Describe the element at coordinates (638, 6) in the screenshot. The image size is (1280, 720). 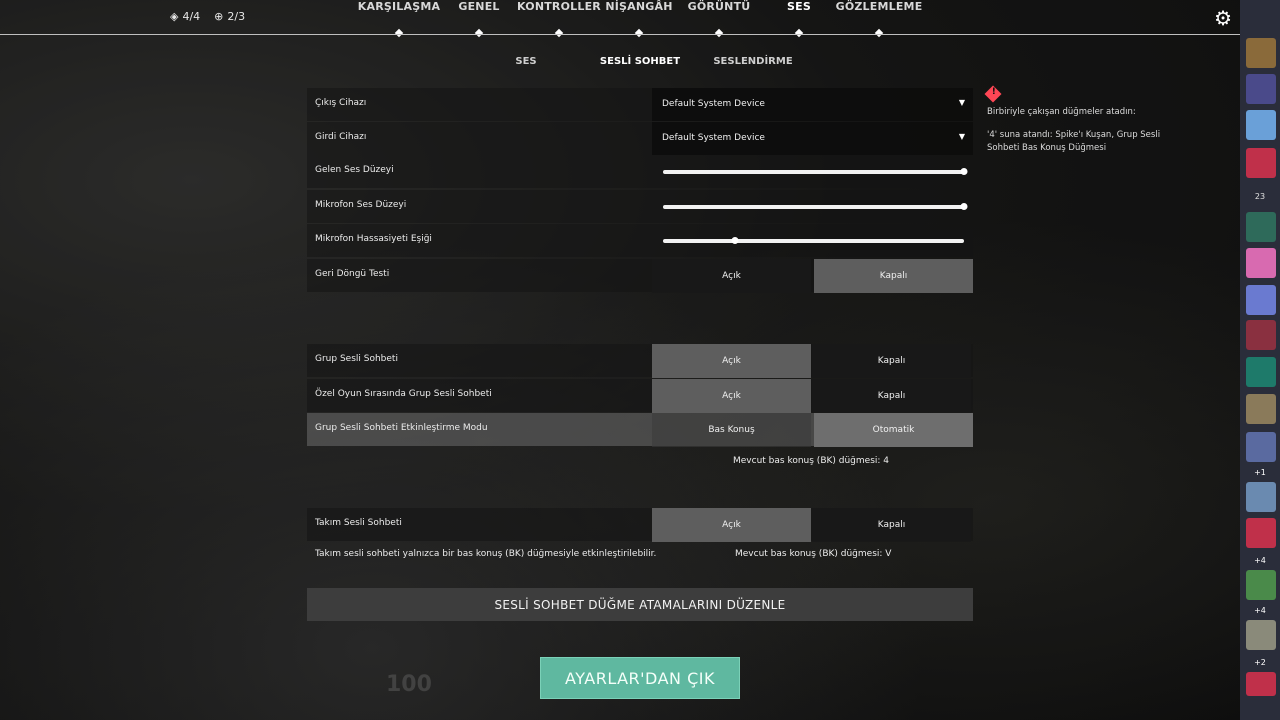
I see `tab-crosshair: NİŞANGÂH` at that location.